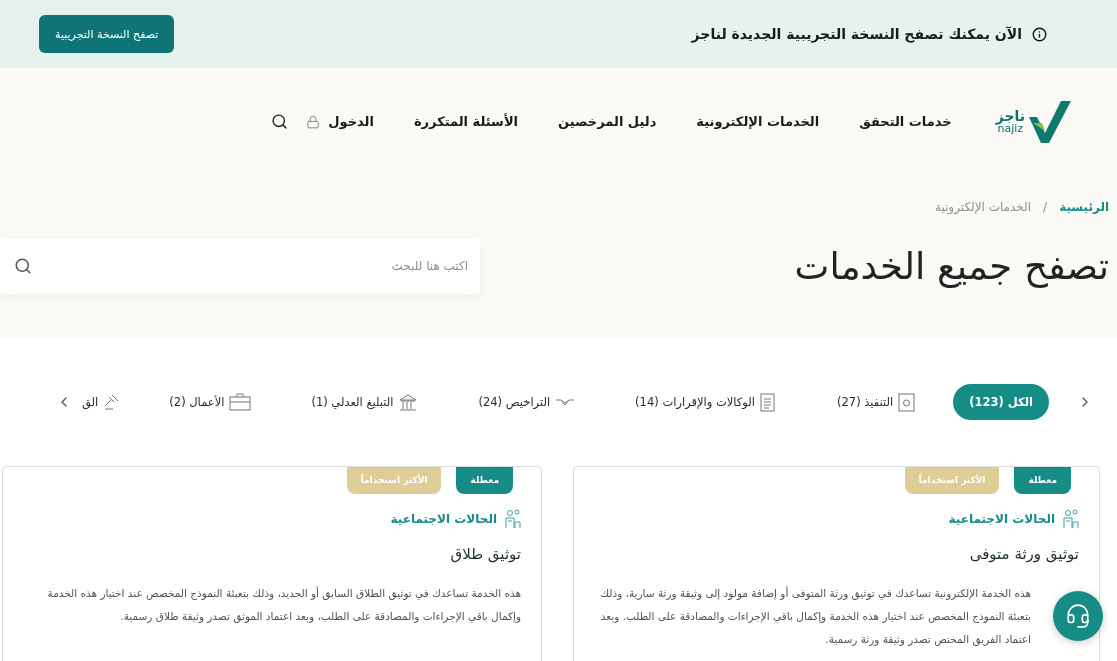  What do you see at coordinates (1010, 116) in the screenshot?
I see `logo-text: ناجز` at bounding box center [1010, 116].